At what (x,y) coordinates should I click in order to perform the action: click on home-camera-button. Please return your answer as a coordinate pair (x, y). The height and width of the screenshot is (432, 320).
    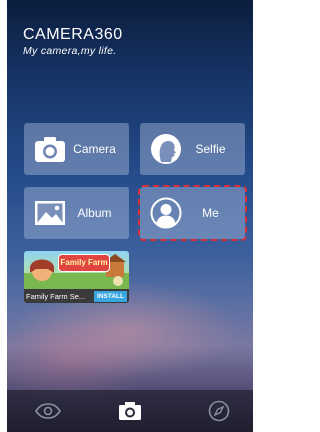
    Looking at the image, I should click on (130, 411).